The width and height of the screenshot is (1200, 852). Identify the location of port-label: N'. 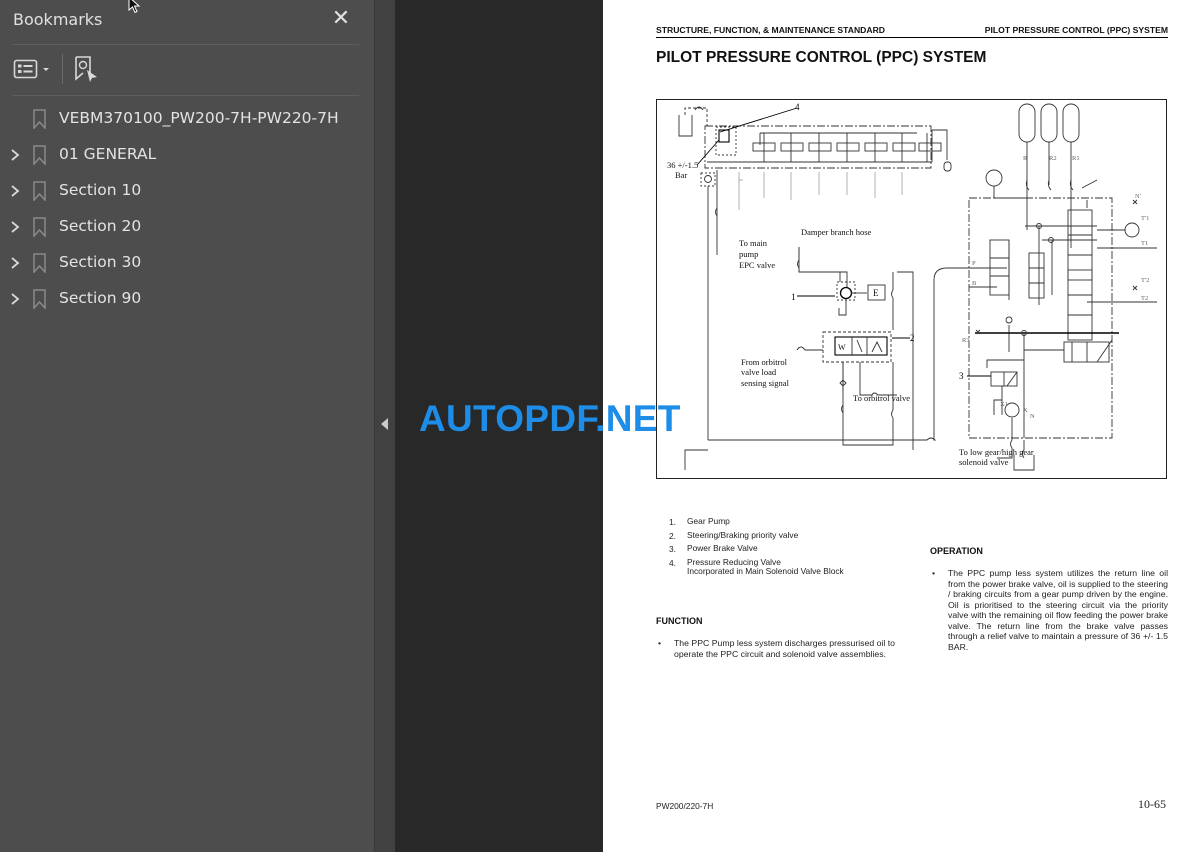
(1138, 196).